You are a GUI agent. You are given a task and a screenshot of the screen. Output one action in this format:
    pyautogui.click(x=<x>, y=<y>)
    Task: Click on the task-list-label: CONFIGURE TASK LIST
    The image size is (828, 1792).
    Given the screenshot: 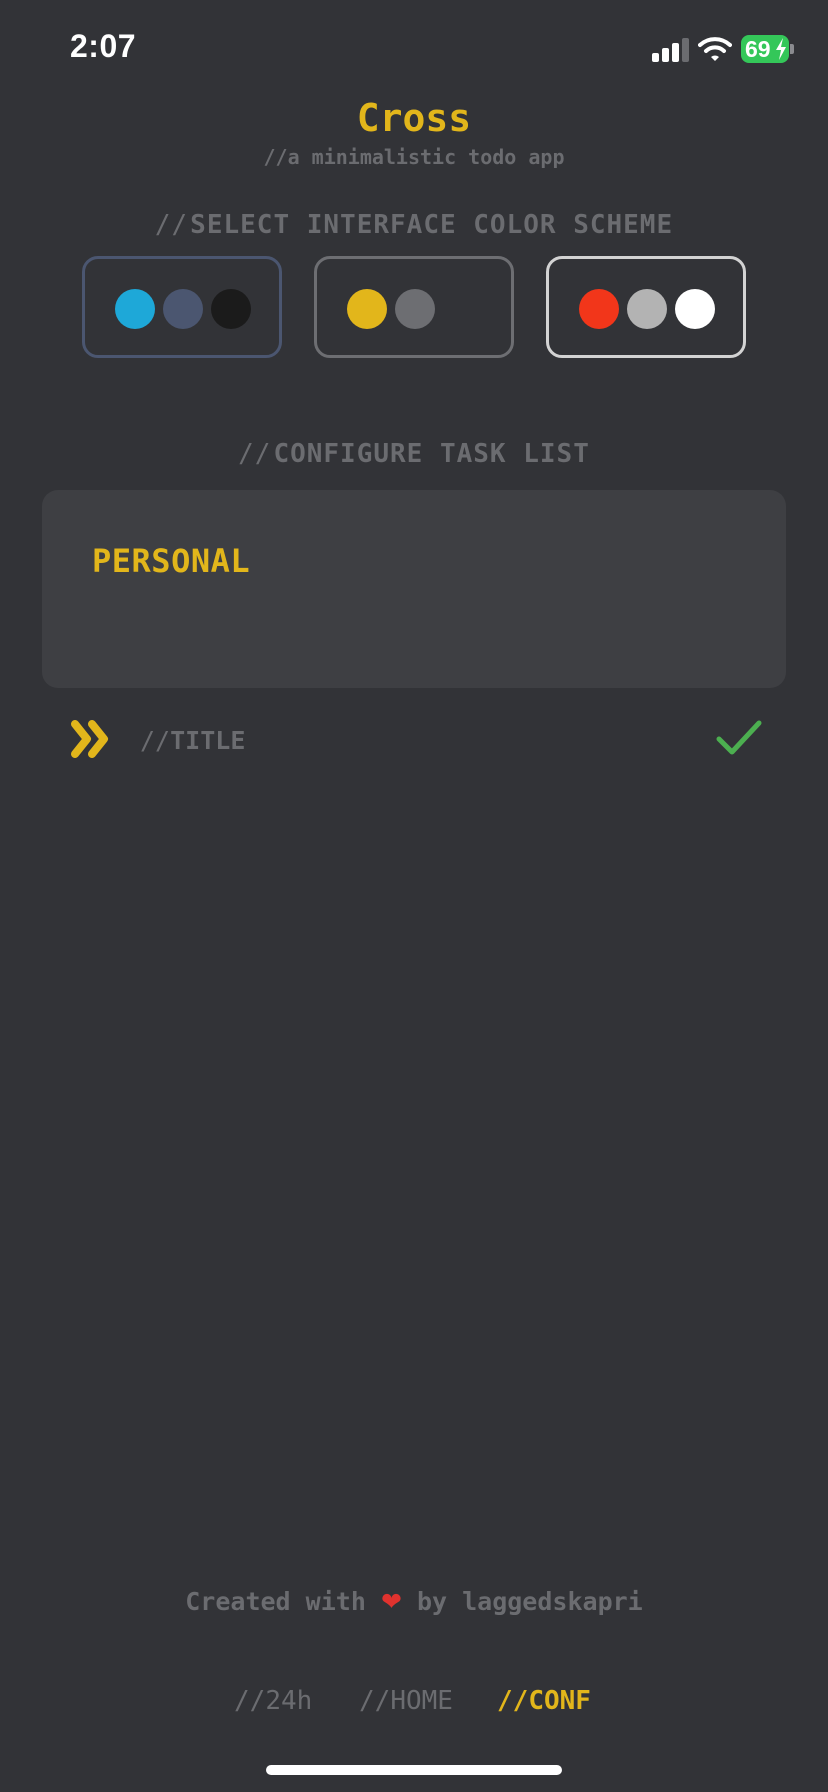 What is the action you would take?
    pyautogui.click(x=431, y=454)
    